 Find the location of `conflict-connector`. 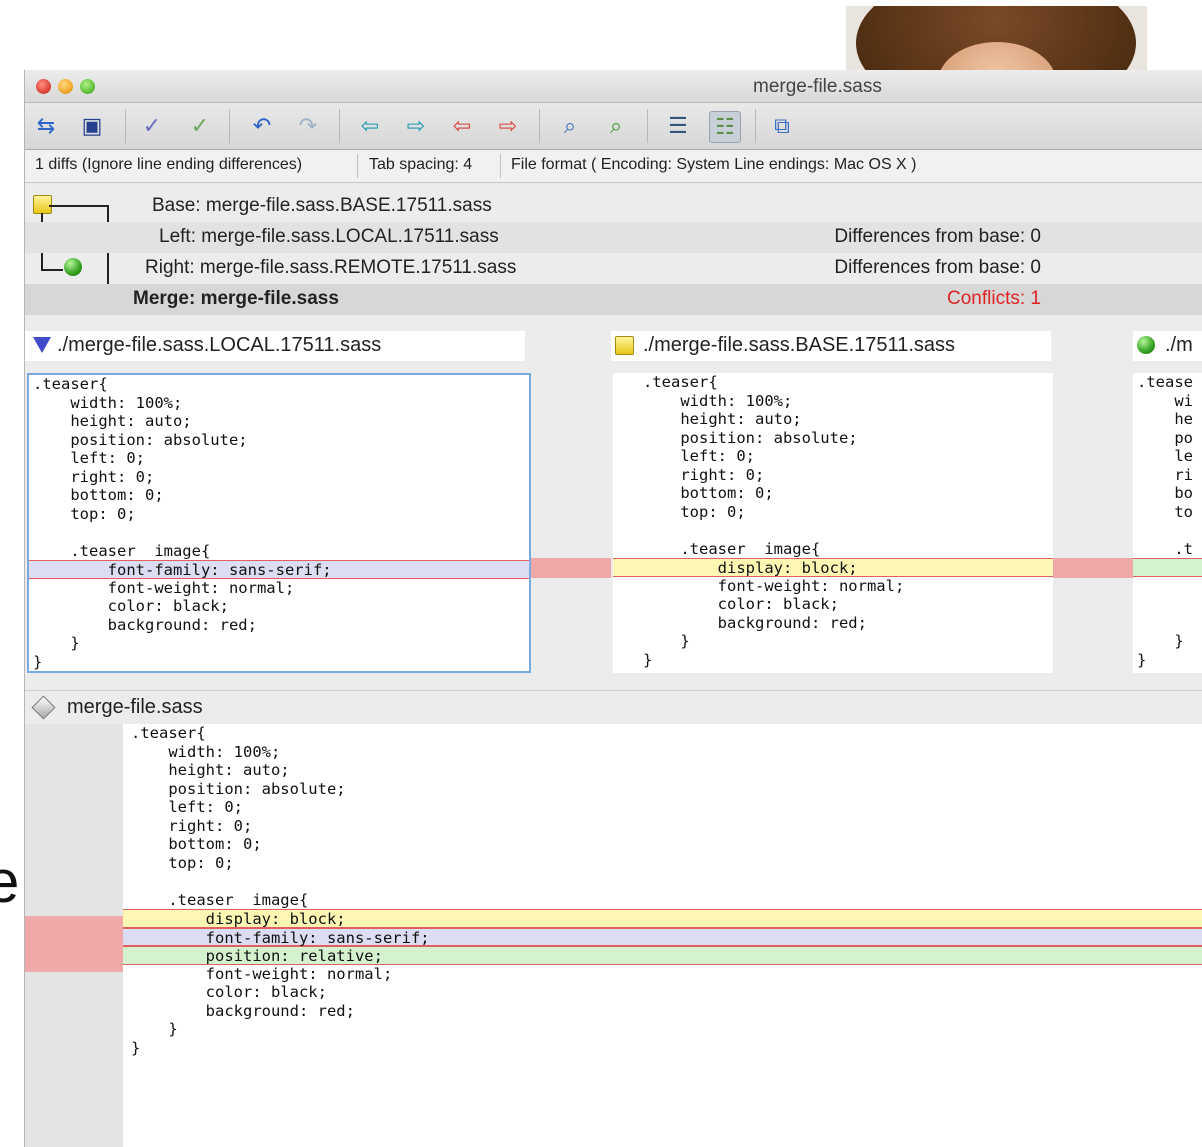

conflict-connector is located at coordinates (571, 568).